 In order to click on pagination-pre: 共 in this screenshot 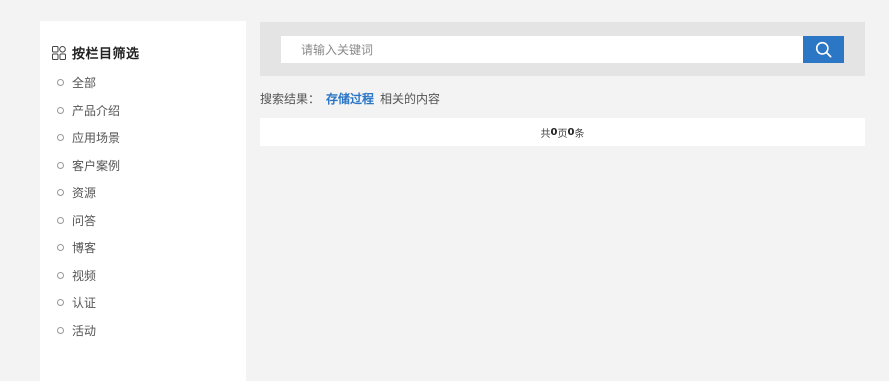, I will do `click(545, 134)`.